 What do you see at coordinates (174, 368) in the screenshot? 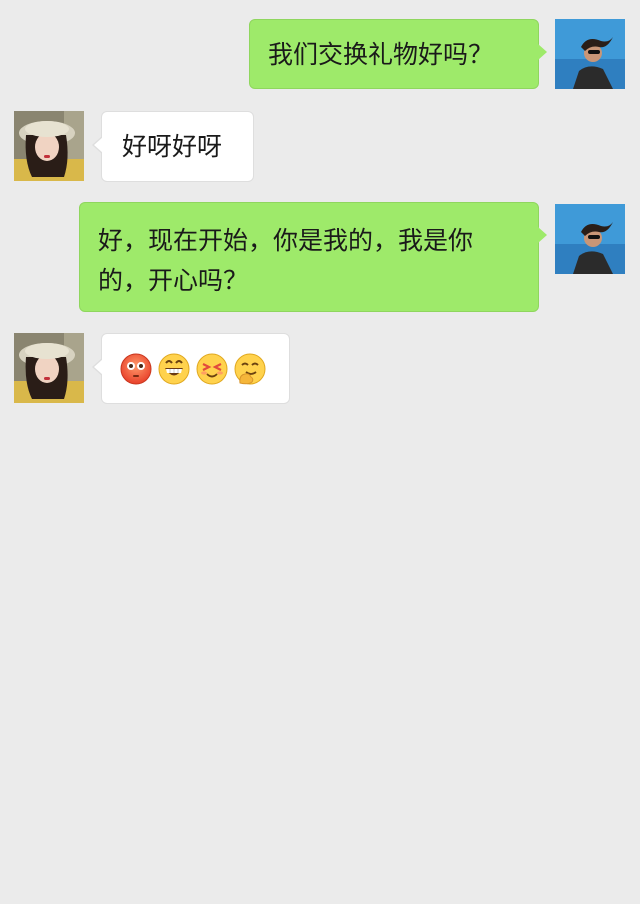
I see `grinning-emoji-icon` at bounding box center [174, 368].